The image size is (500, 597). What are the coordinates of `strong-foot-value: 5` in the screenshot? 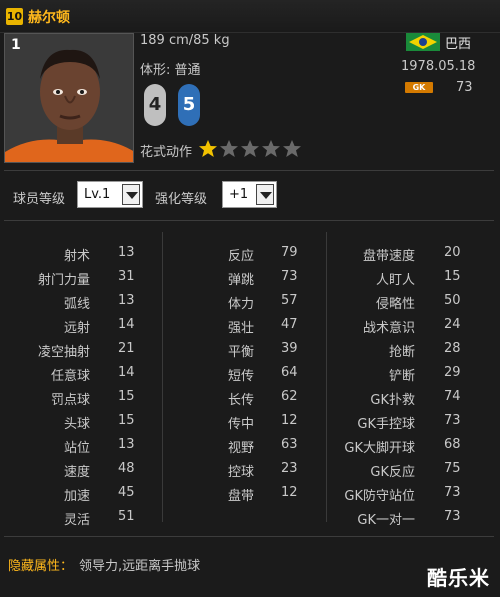 It's located at (189, 104).